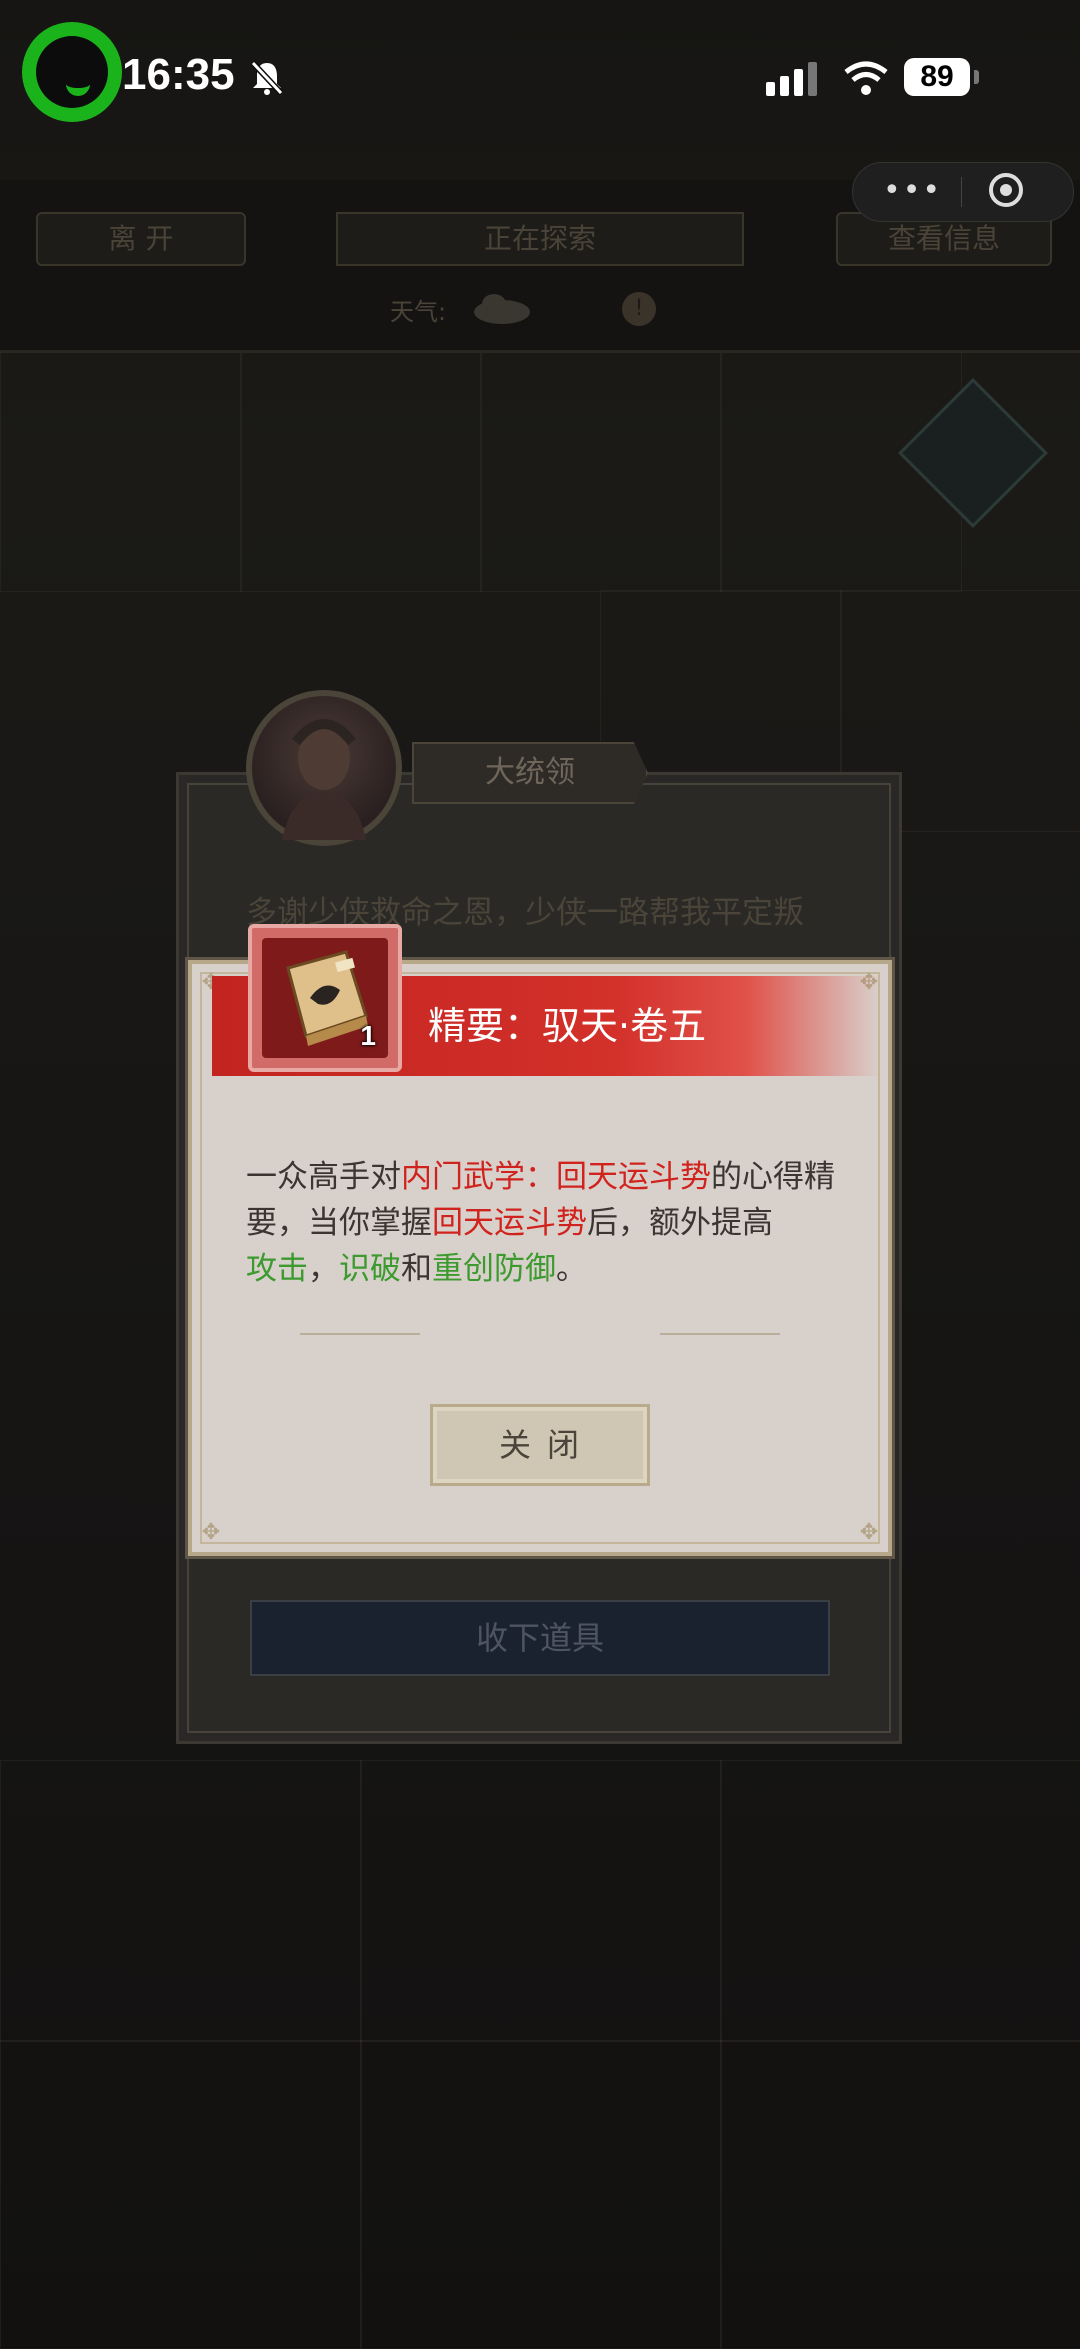 The height and width of the screenshot is (2349, 1080). What do you see at coordinates (178, 74) in the screenshot?
I see `status-time: 16:35` at bounding box center [178, 74].